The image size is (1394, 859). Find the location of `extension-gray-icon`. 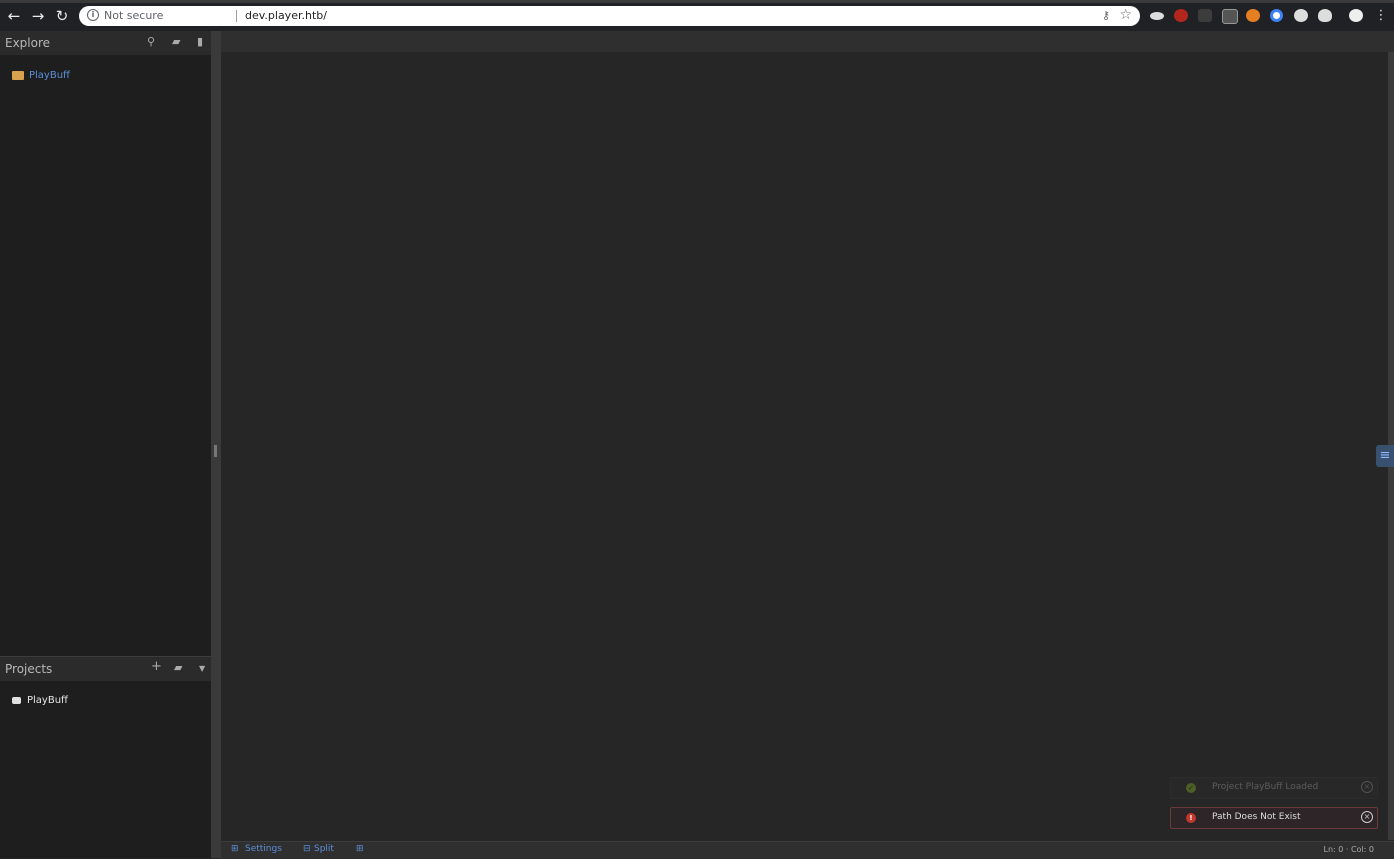

extension-gray-icon is located at coordinates (1205, 15).